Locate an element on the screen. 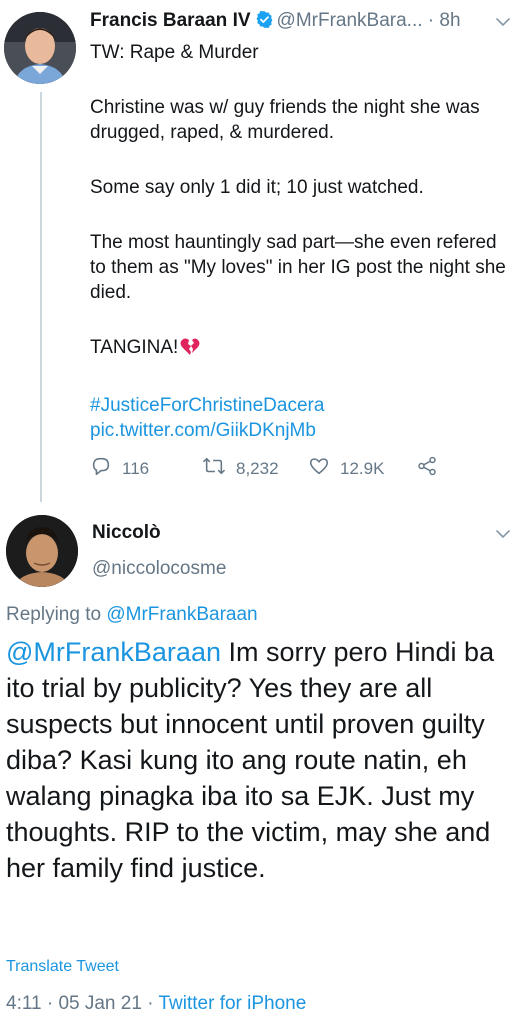 This screenshot has width=519, height=1025. reply-count: 116 is located at coordinates (136, 468).